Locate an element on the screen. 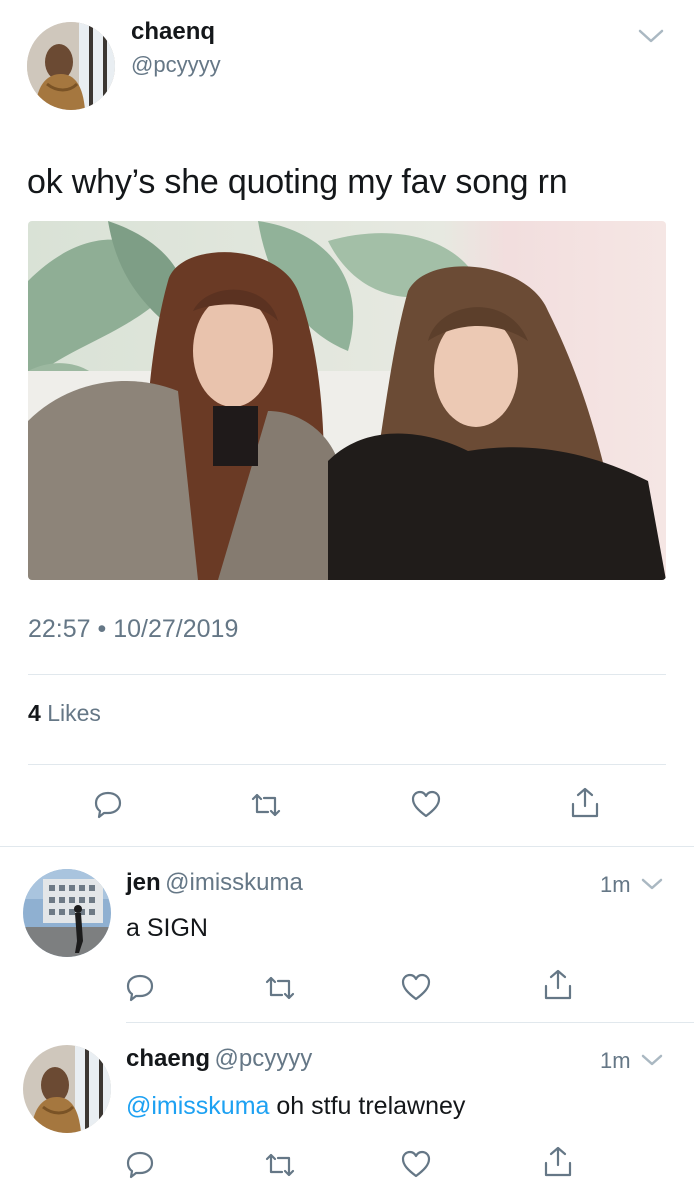  reply-body: oh stfu trelawney is located at coordinates (367, 1106).